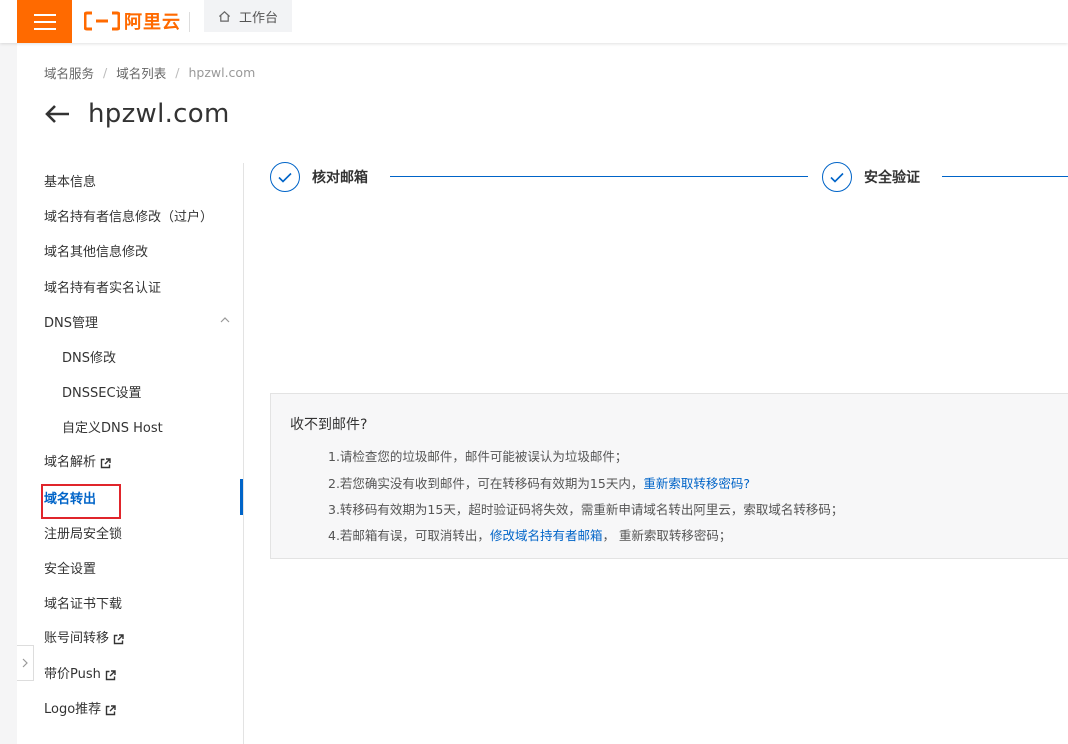 This screenshot has height=744, width=1068. I want to click on modify-owner-email-link: 修改域名持有者邮箱, so click(546, 535).